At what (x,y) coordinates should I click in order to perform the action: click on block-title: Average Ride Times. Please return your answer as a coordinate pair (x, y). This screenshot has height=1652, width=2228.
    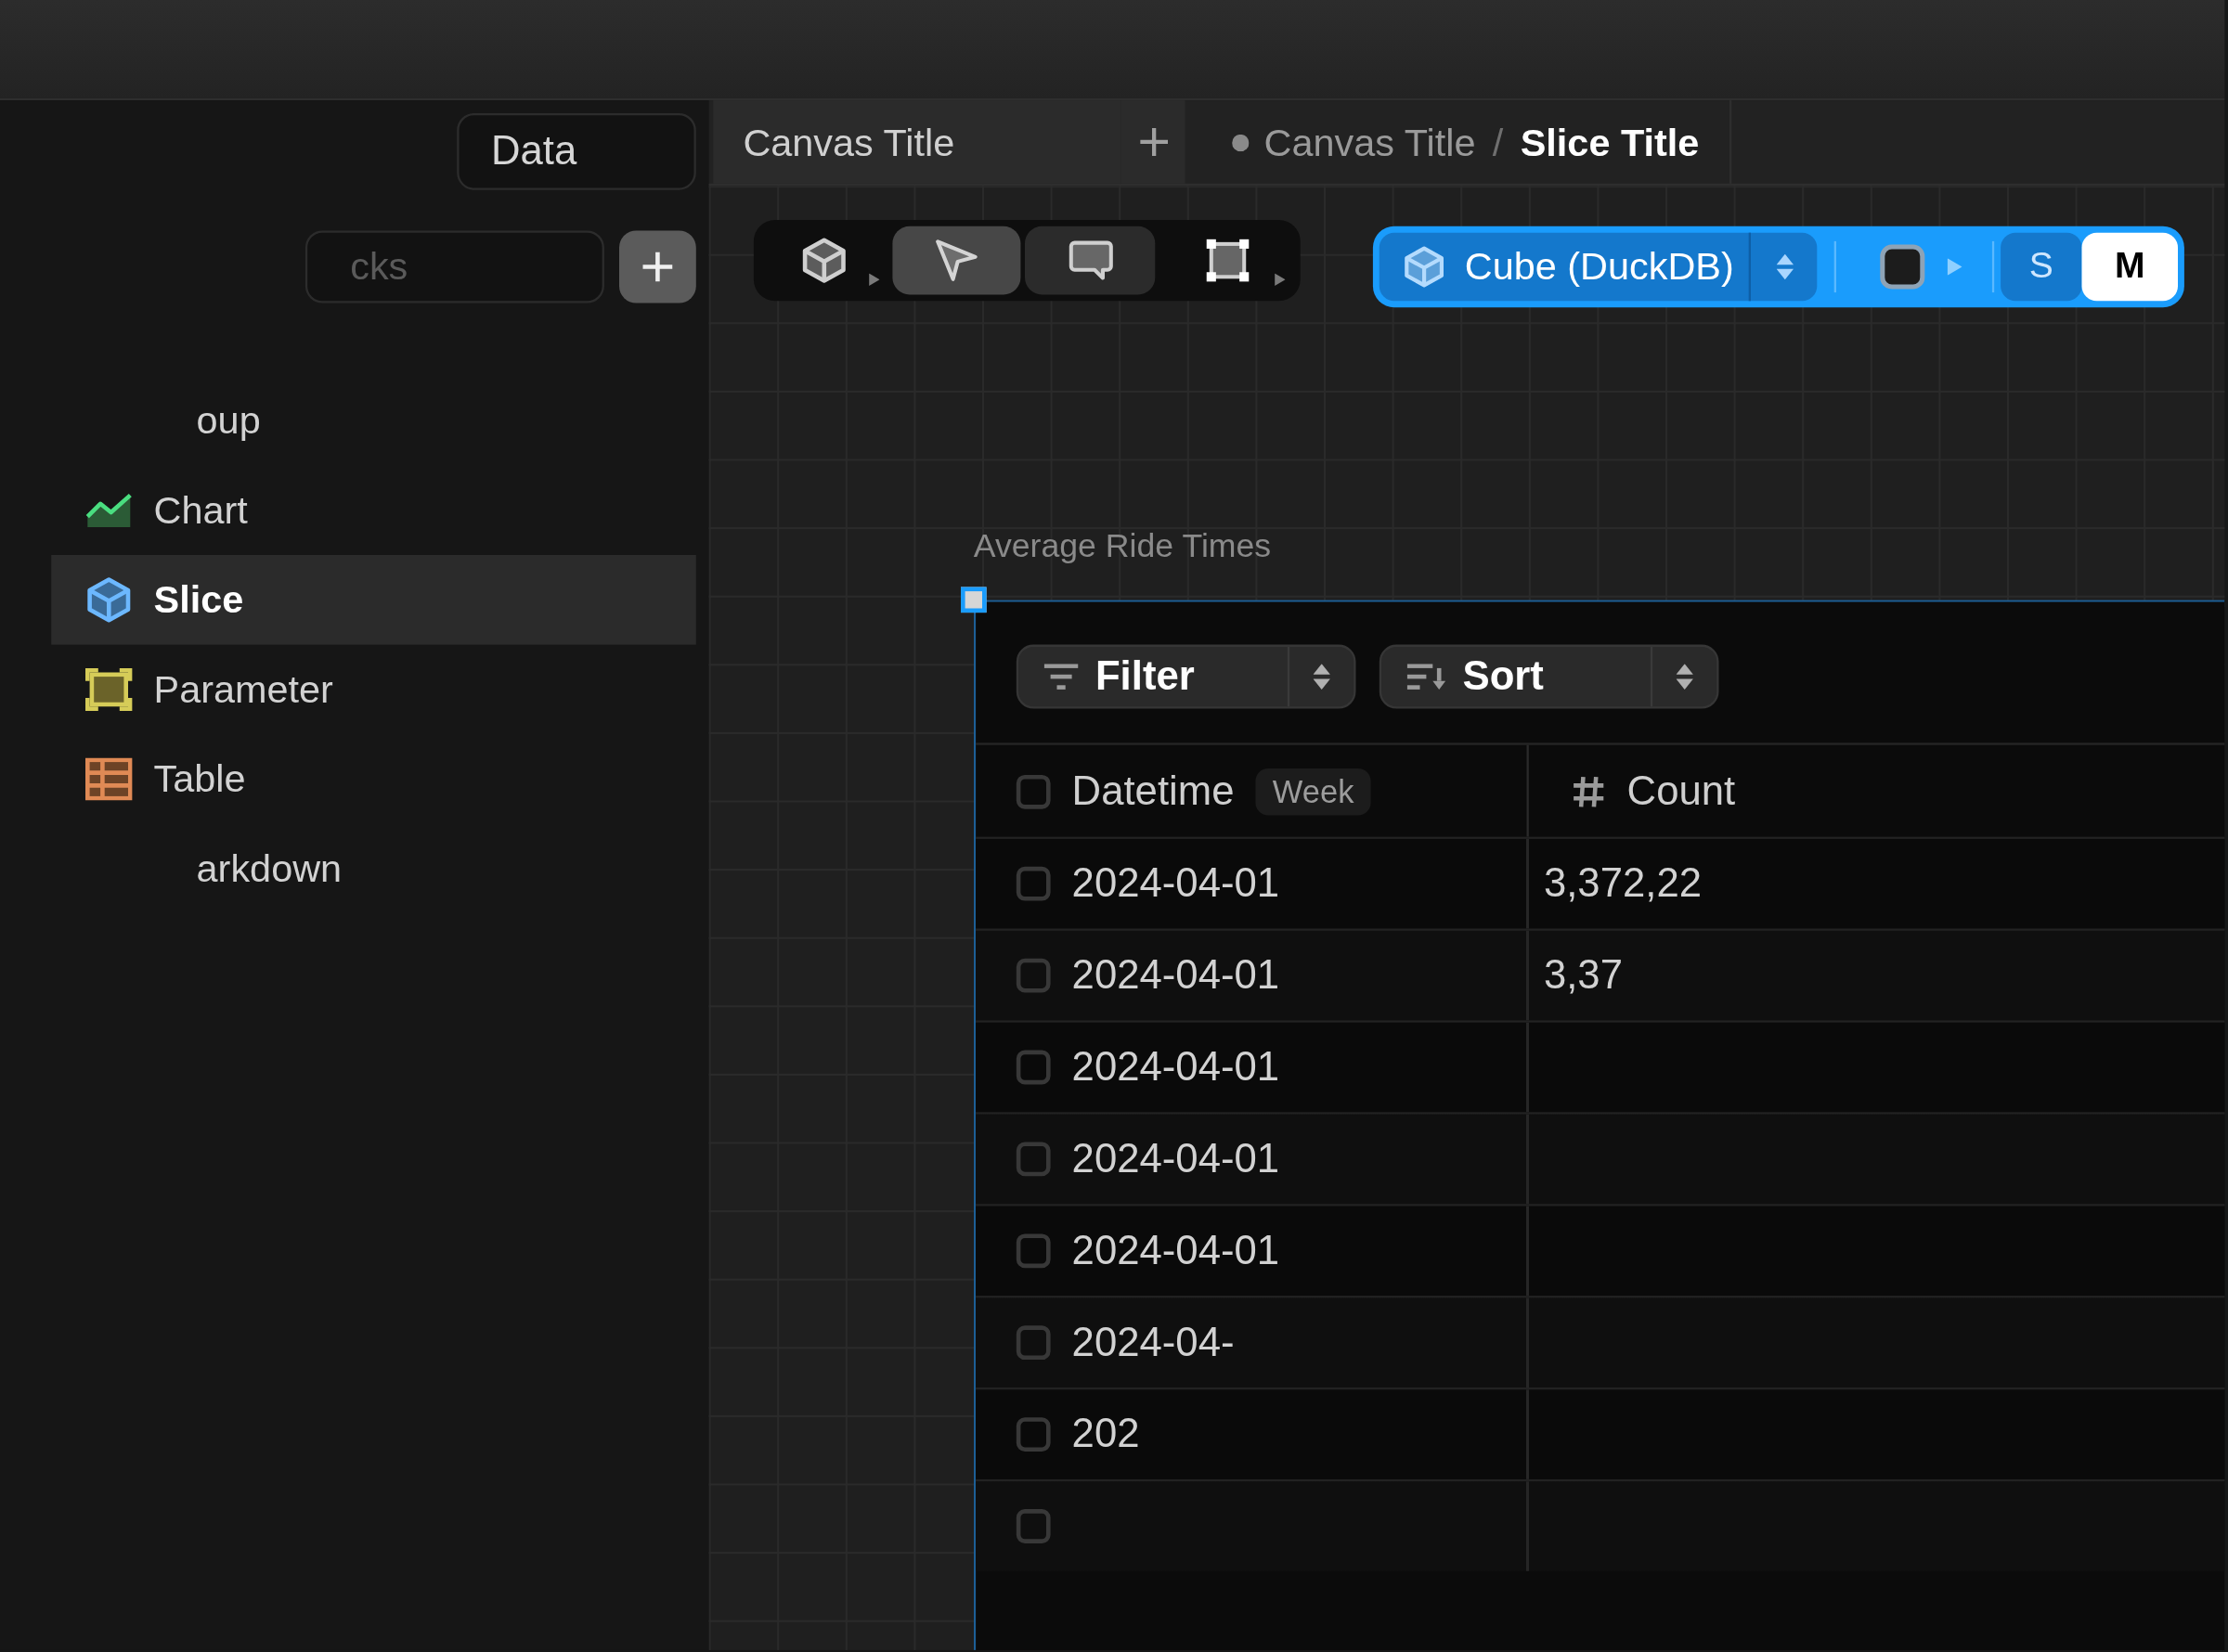
    Looking at the image, I should click on (1122, 546).